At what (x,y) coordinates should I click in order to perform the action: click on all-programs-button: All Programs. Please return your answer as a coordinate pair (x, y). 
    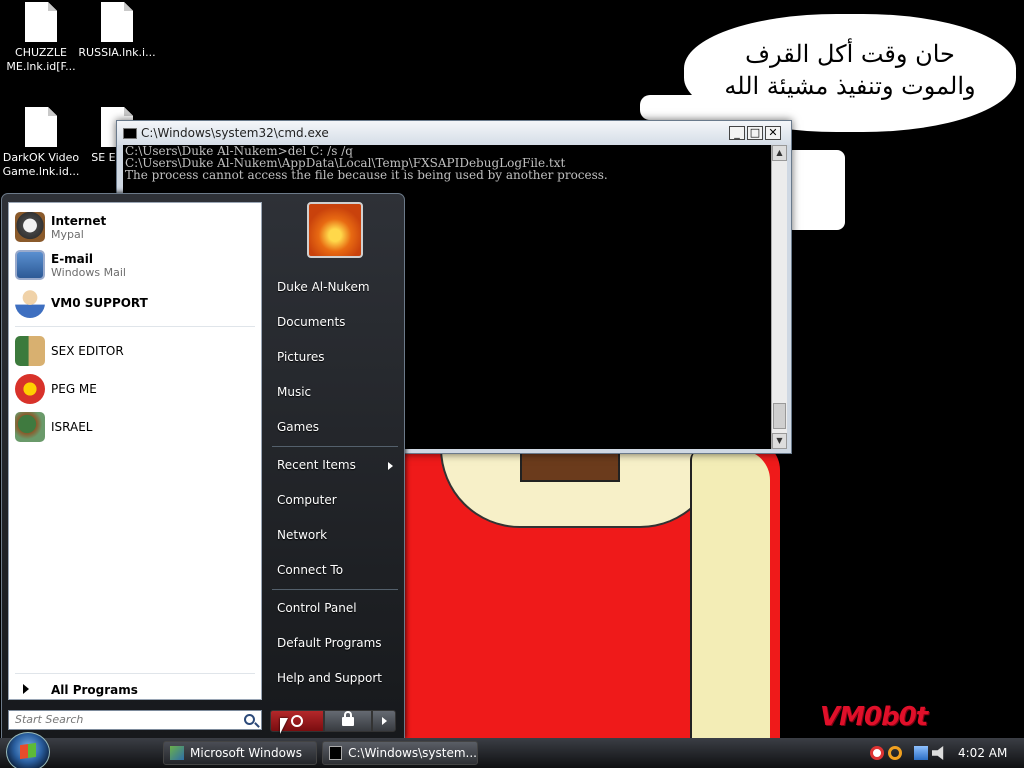
    Looking at the image, I should click on (135, 690).